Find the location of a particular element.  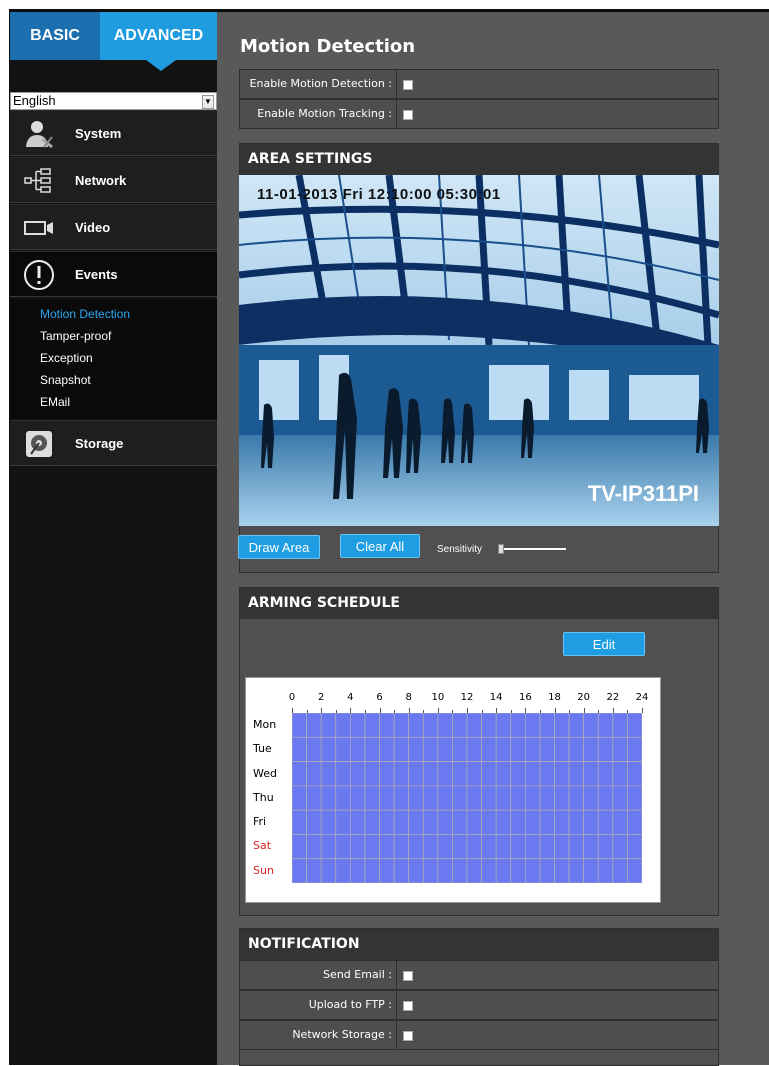

edit-schedule-button: Edit is located at coordinates (604, 644).